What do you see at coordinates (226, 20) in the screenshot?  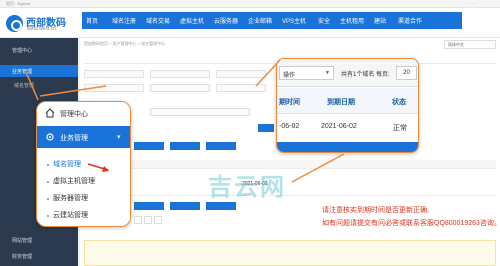 I see `nav-item: 云服务器` at bounding box center [226, 20].